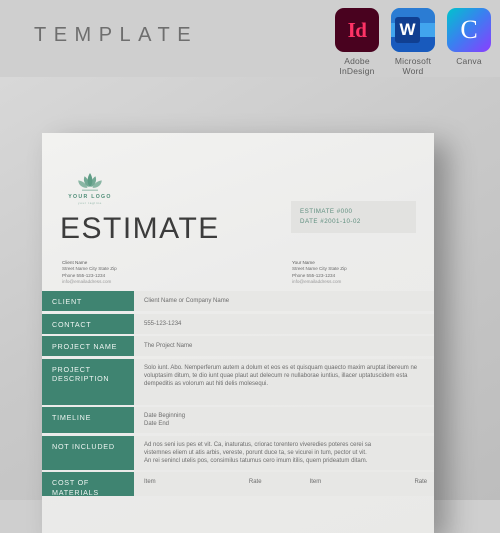 The width and height of the screenshot is (500, 533). I want to click on row-value-project-name: The Project Name, so click(284, 346).